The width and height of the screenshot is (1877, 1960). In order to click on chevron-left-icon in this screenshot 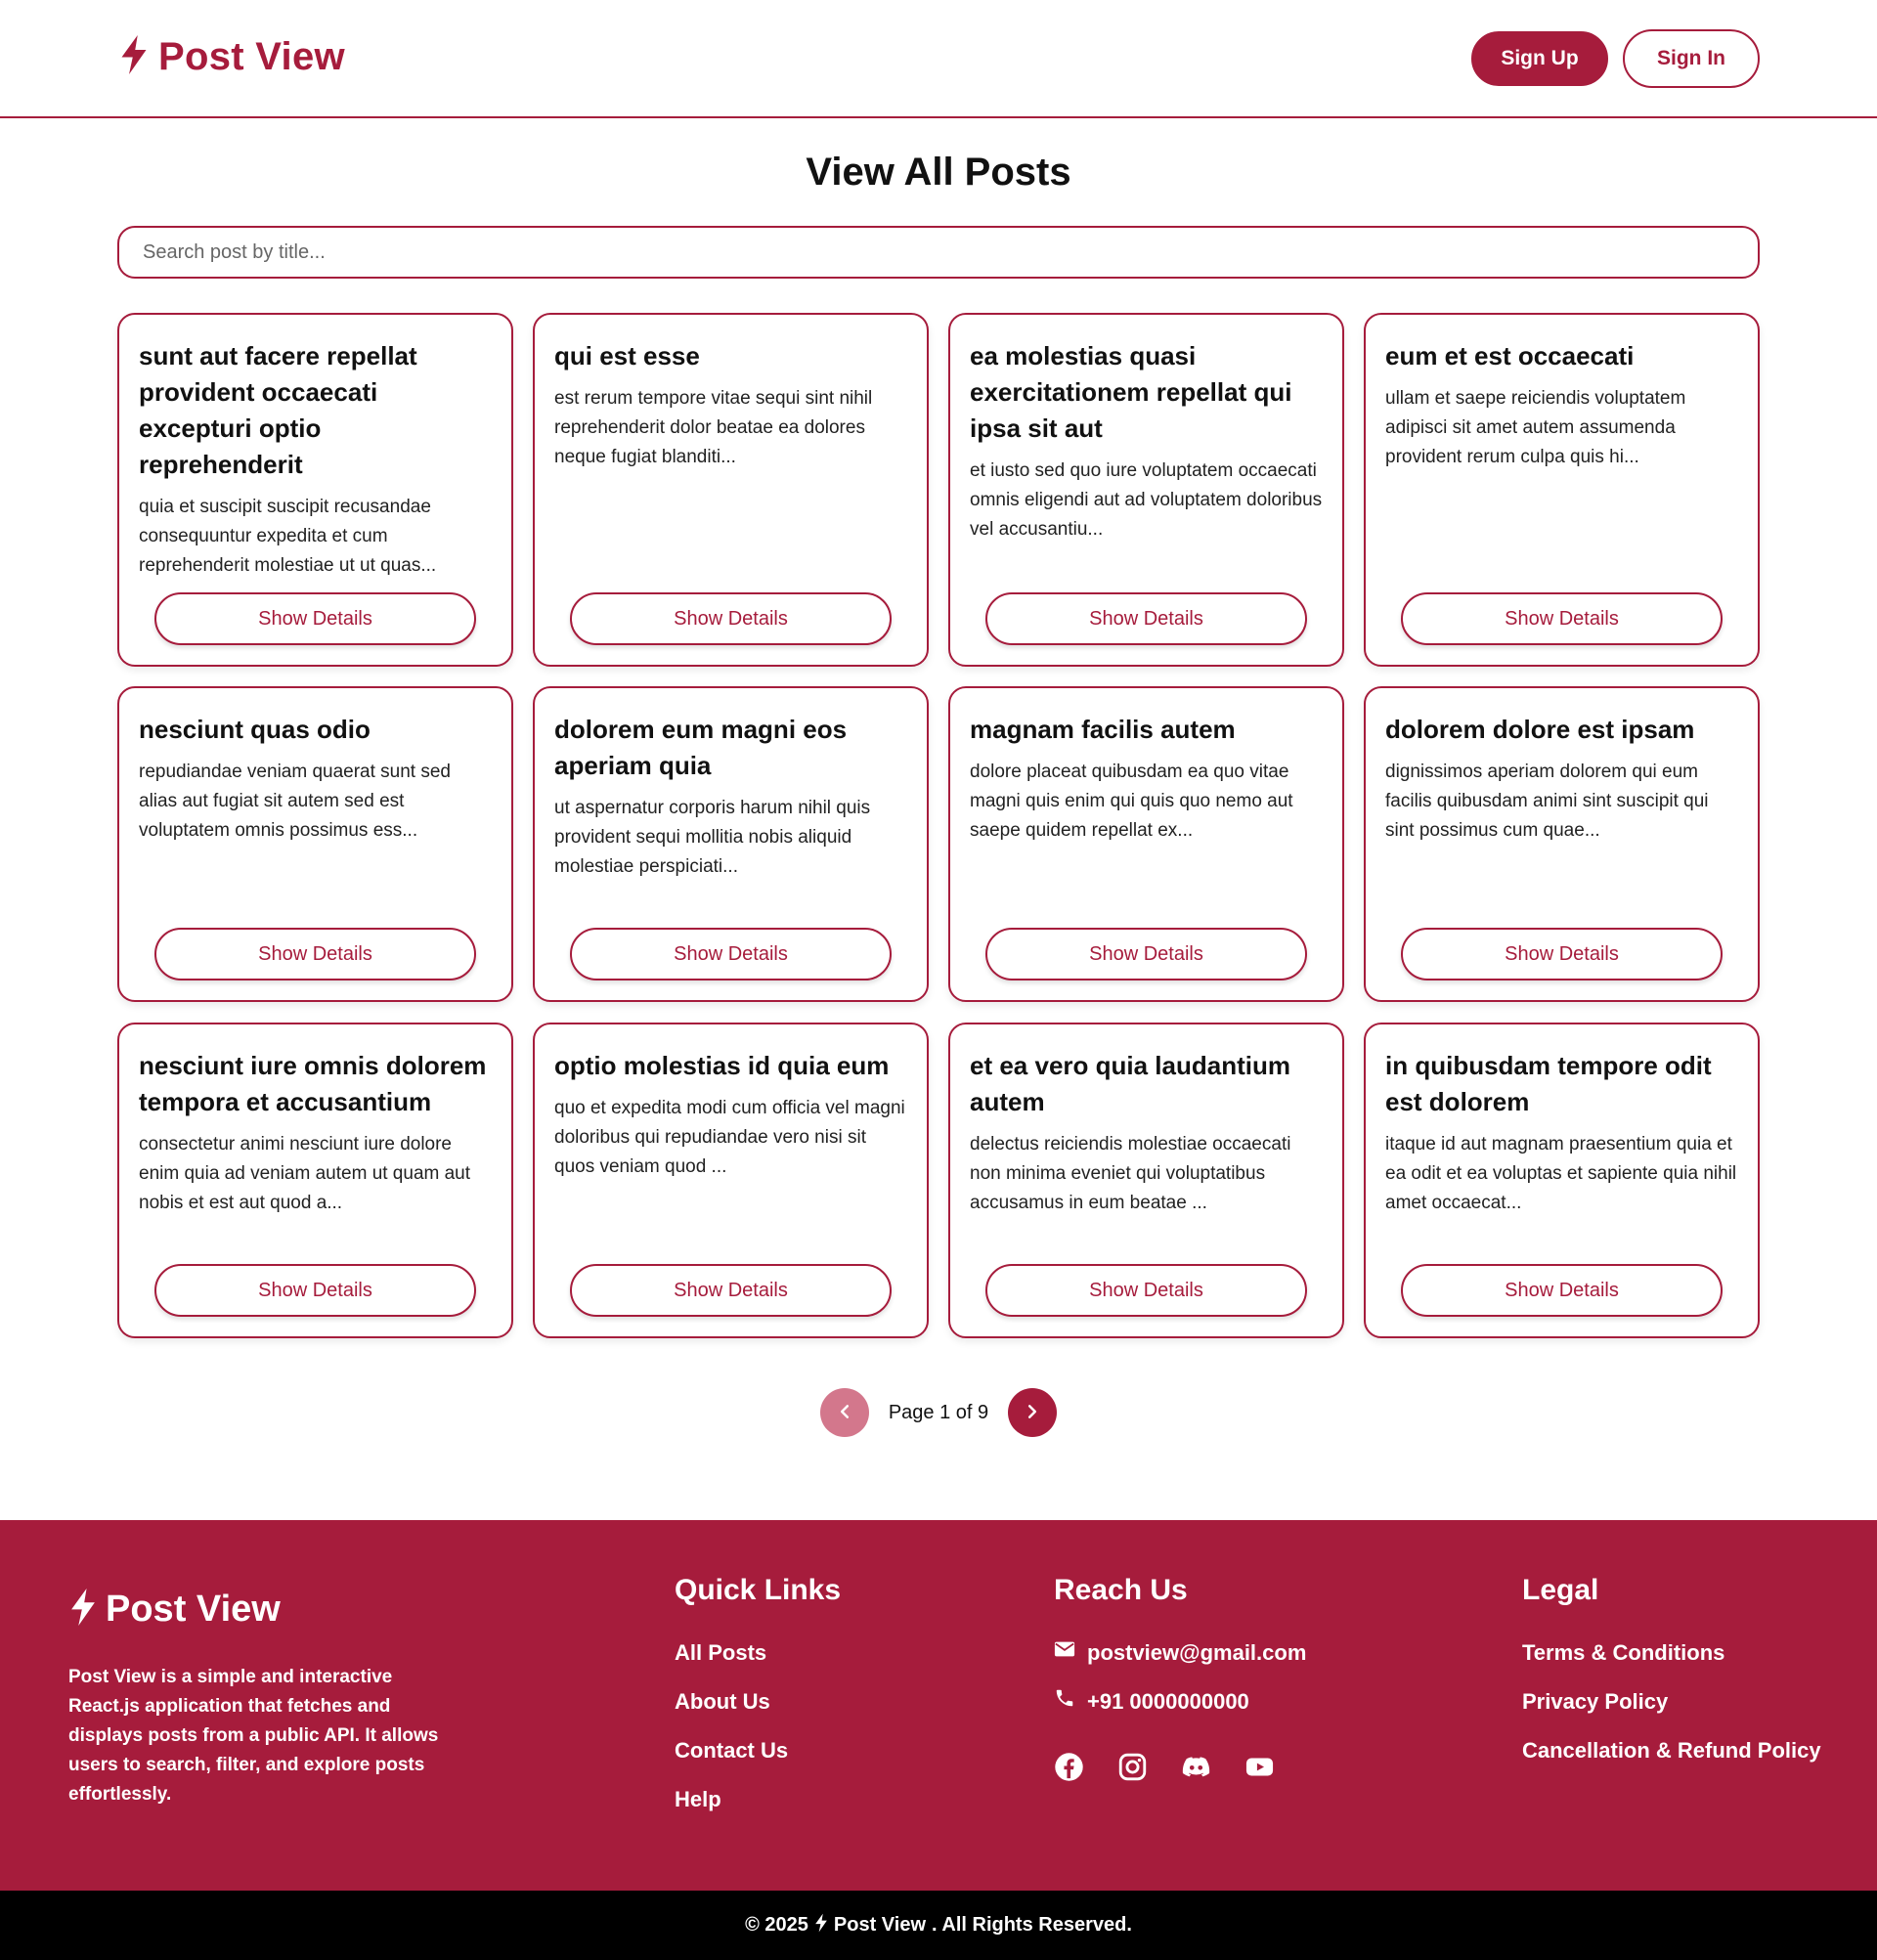, I will do `click(844, 1413)`.